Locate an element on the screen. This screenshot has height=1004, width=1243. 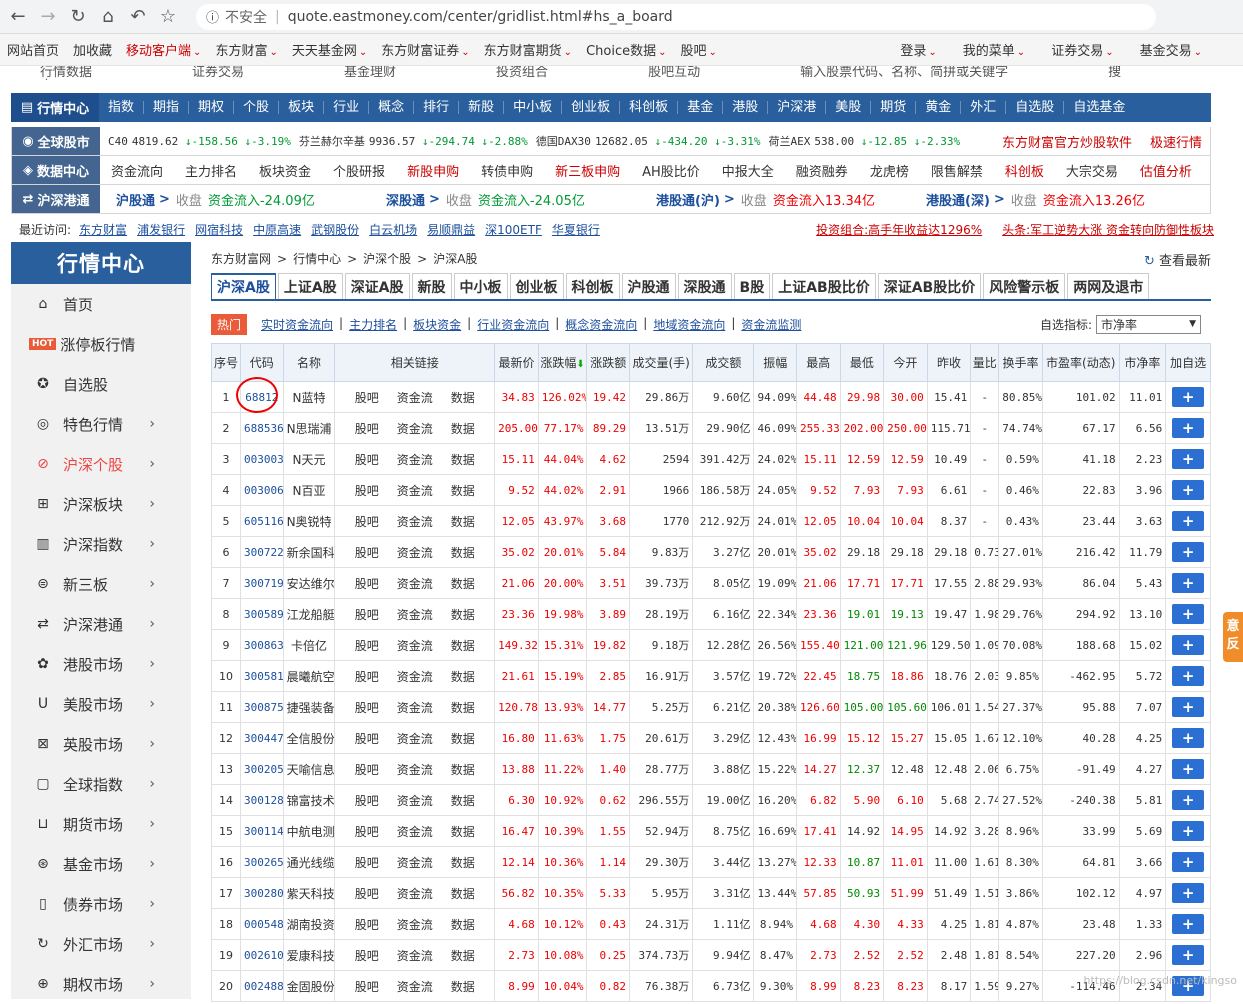
site-menu-link: 证券交易 ⌄ is located at coordinates (1082, 49).